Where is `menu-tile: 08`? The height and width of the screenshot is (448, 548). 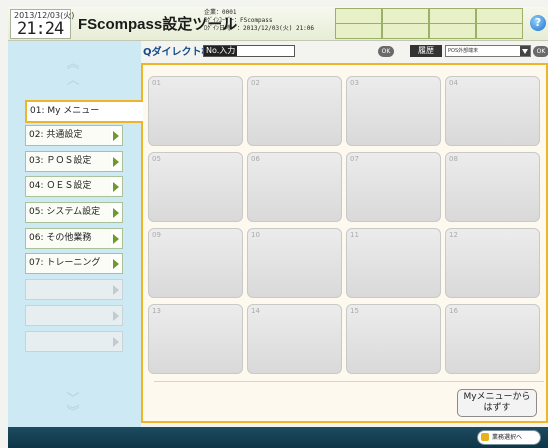
menu-tile: 08 is located at coordinates (492, 187).